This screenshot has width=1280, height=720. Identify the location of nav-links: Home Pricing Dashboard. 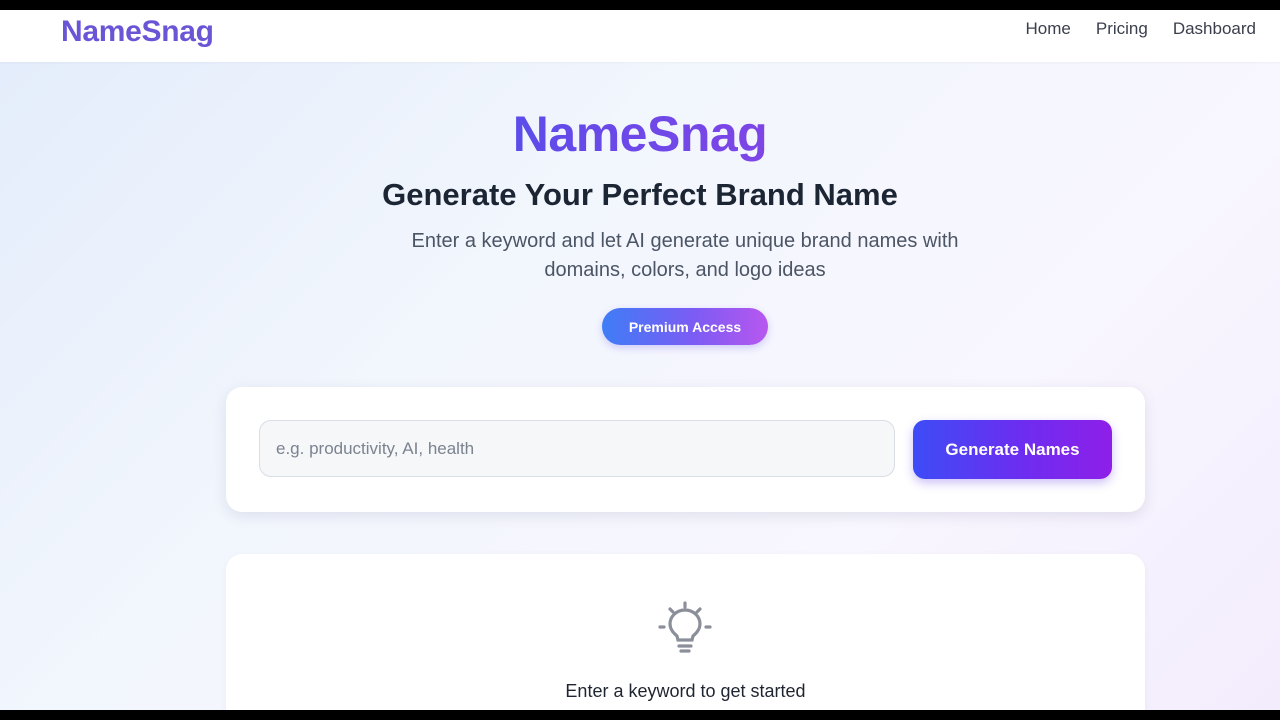
(1141, 29).